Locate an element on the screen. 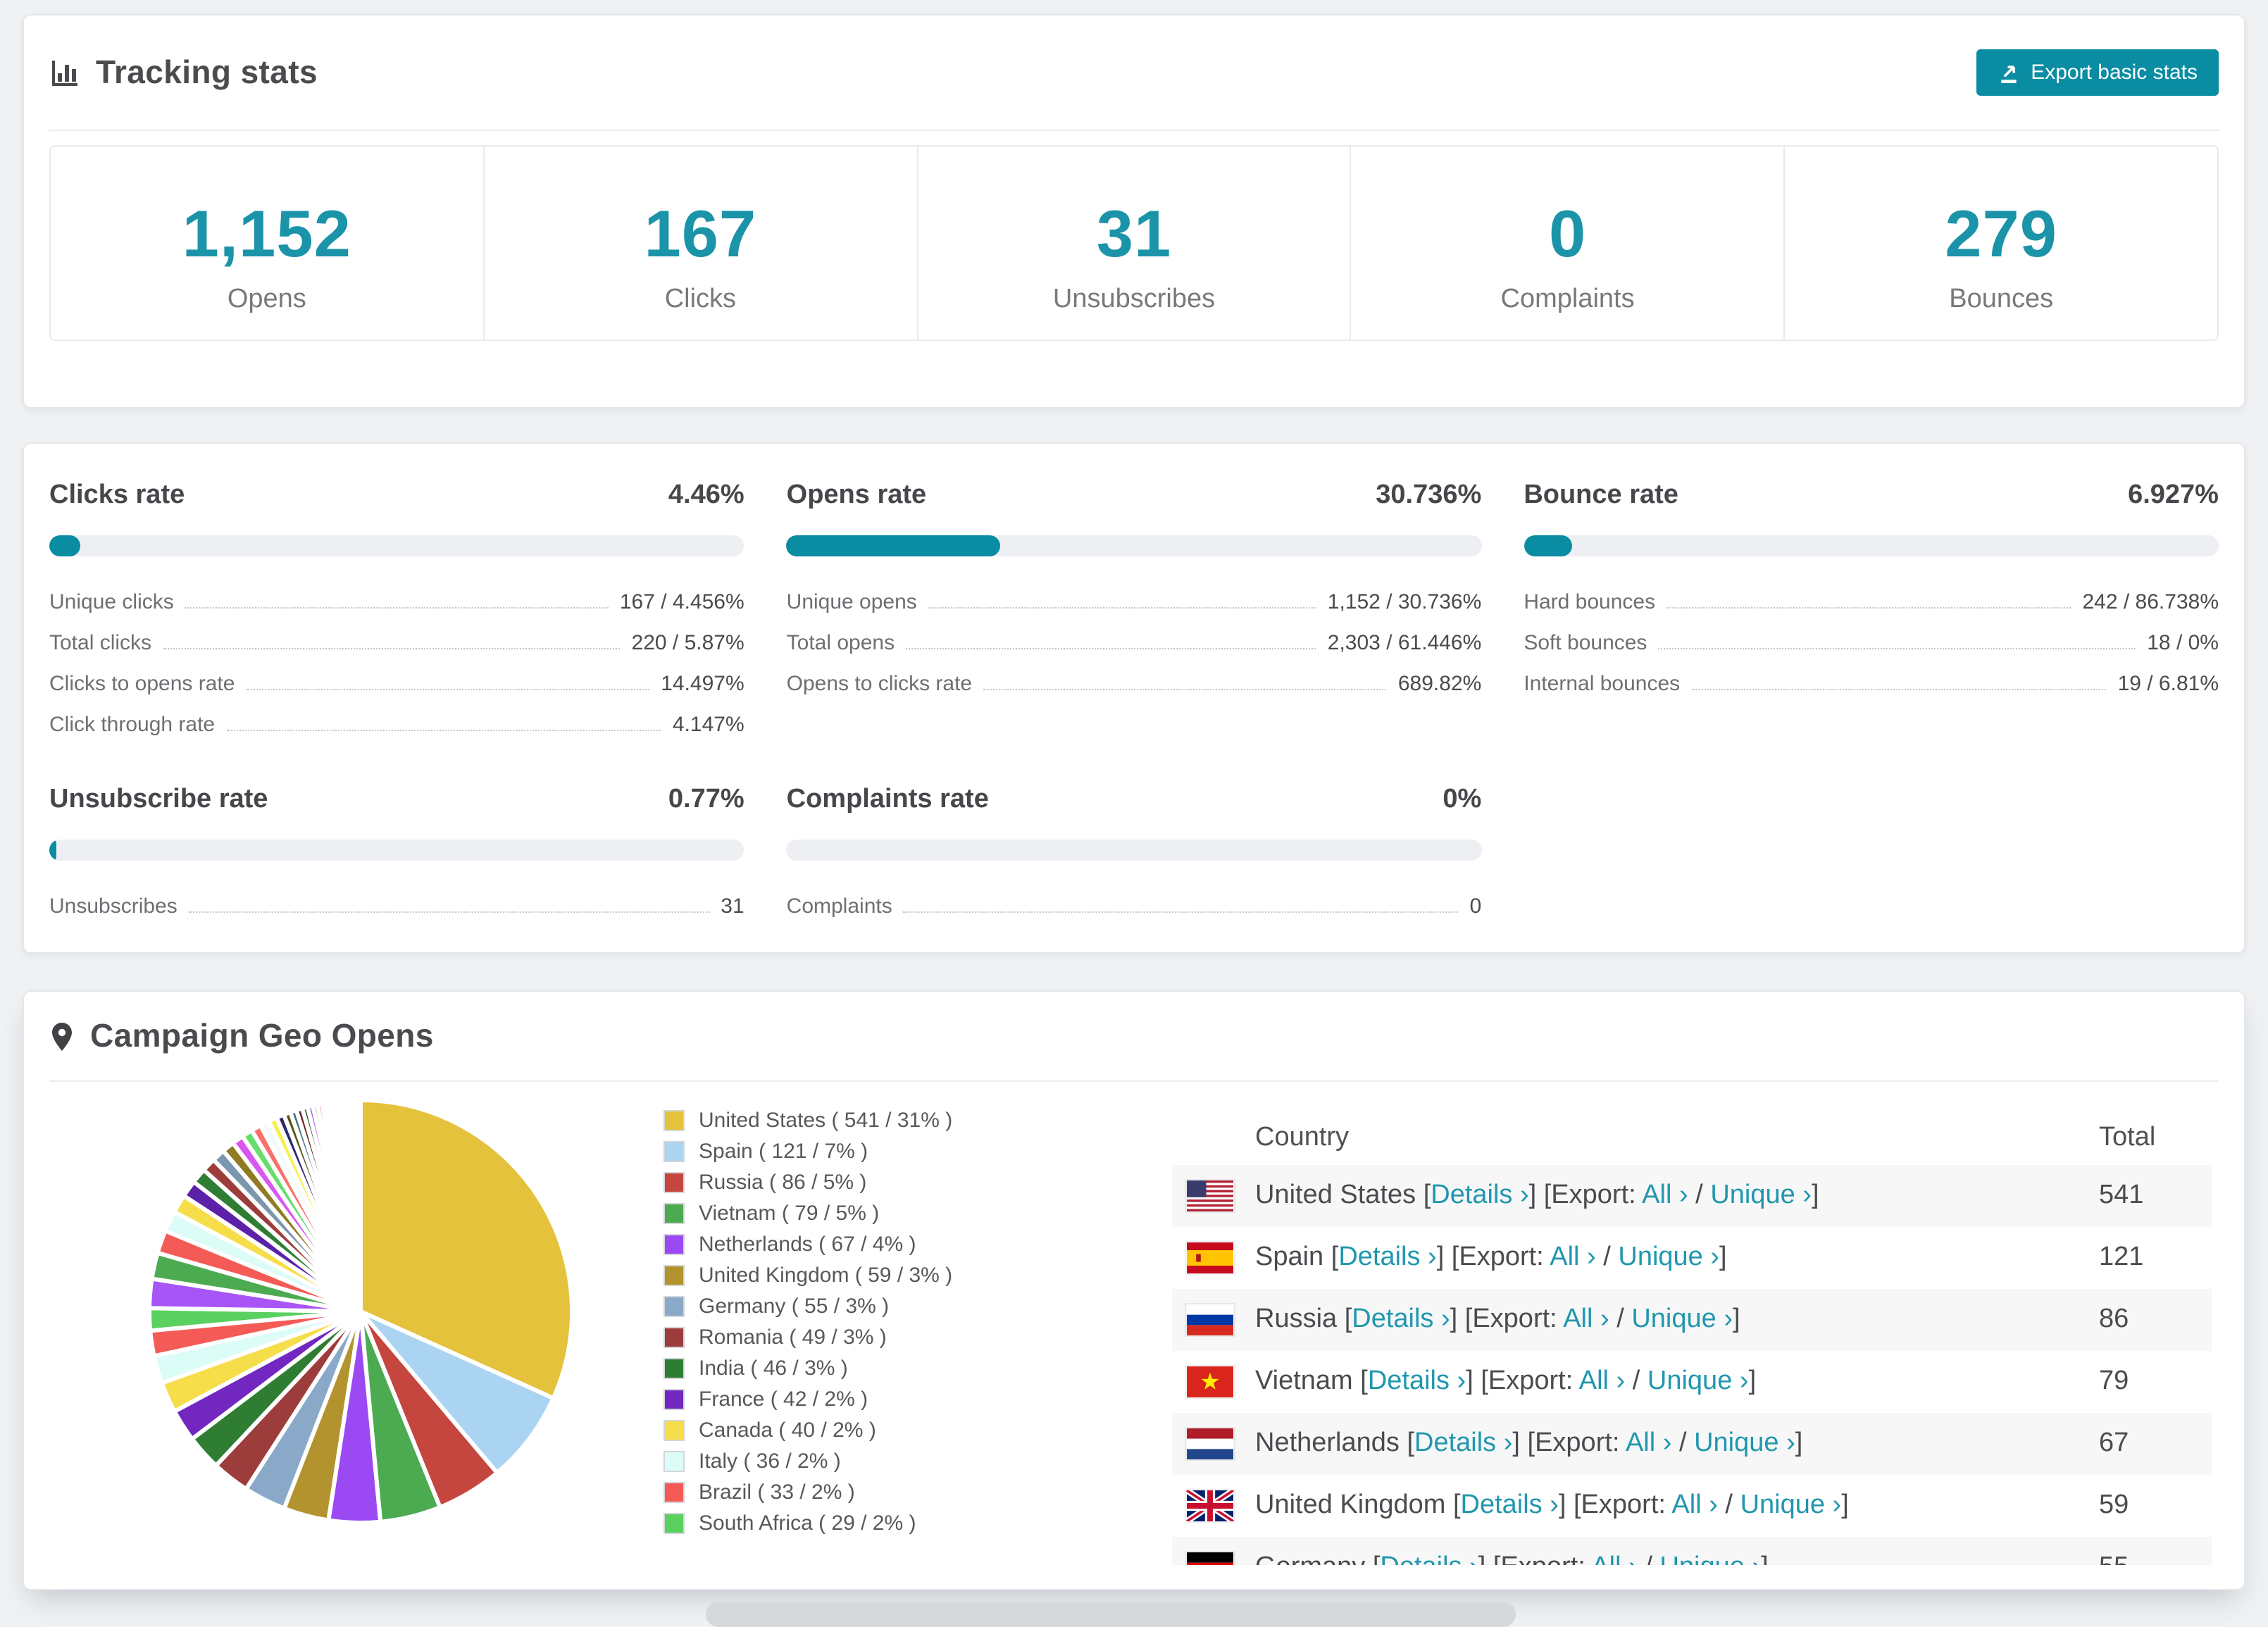 The height and width of the screenshot is (1627, 2268). legend-label: India ( 46 / 3% ) is located at coordinates (773, 1368).